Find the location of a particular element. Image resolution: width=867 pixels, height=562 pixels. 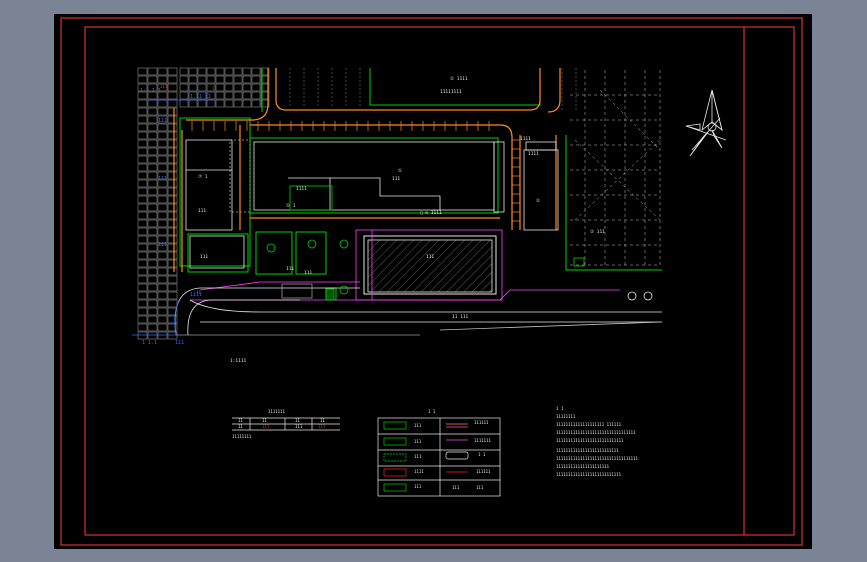

svg-text: ① 1111 is located at coordinates (459, 79).